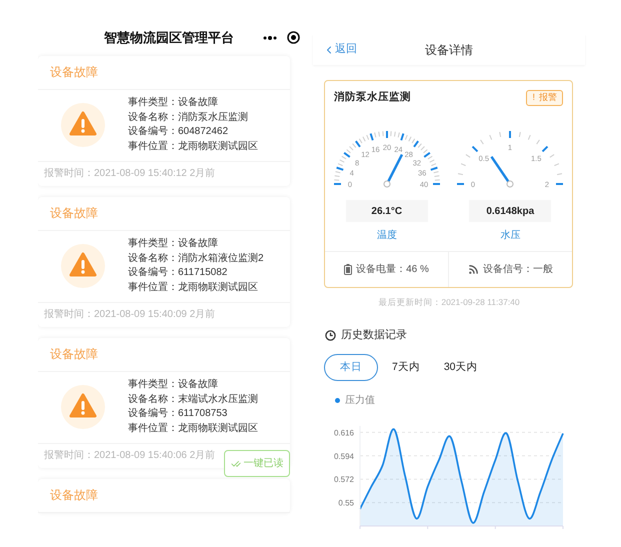 The height and width of the screenshot is (547, 621). What do you see at coordinates (130, 315) in the screenshot?
I see `alarm-time: 报警时间：2021-08-09 15:40:09 2月前` at bounding box center [130, 315].